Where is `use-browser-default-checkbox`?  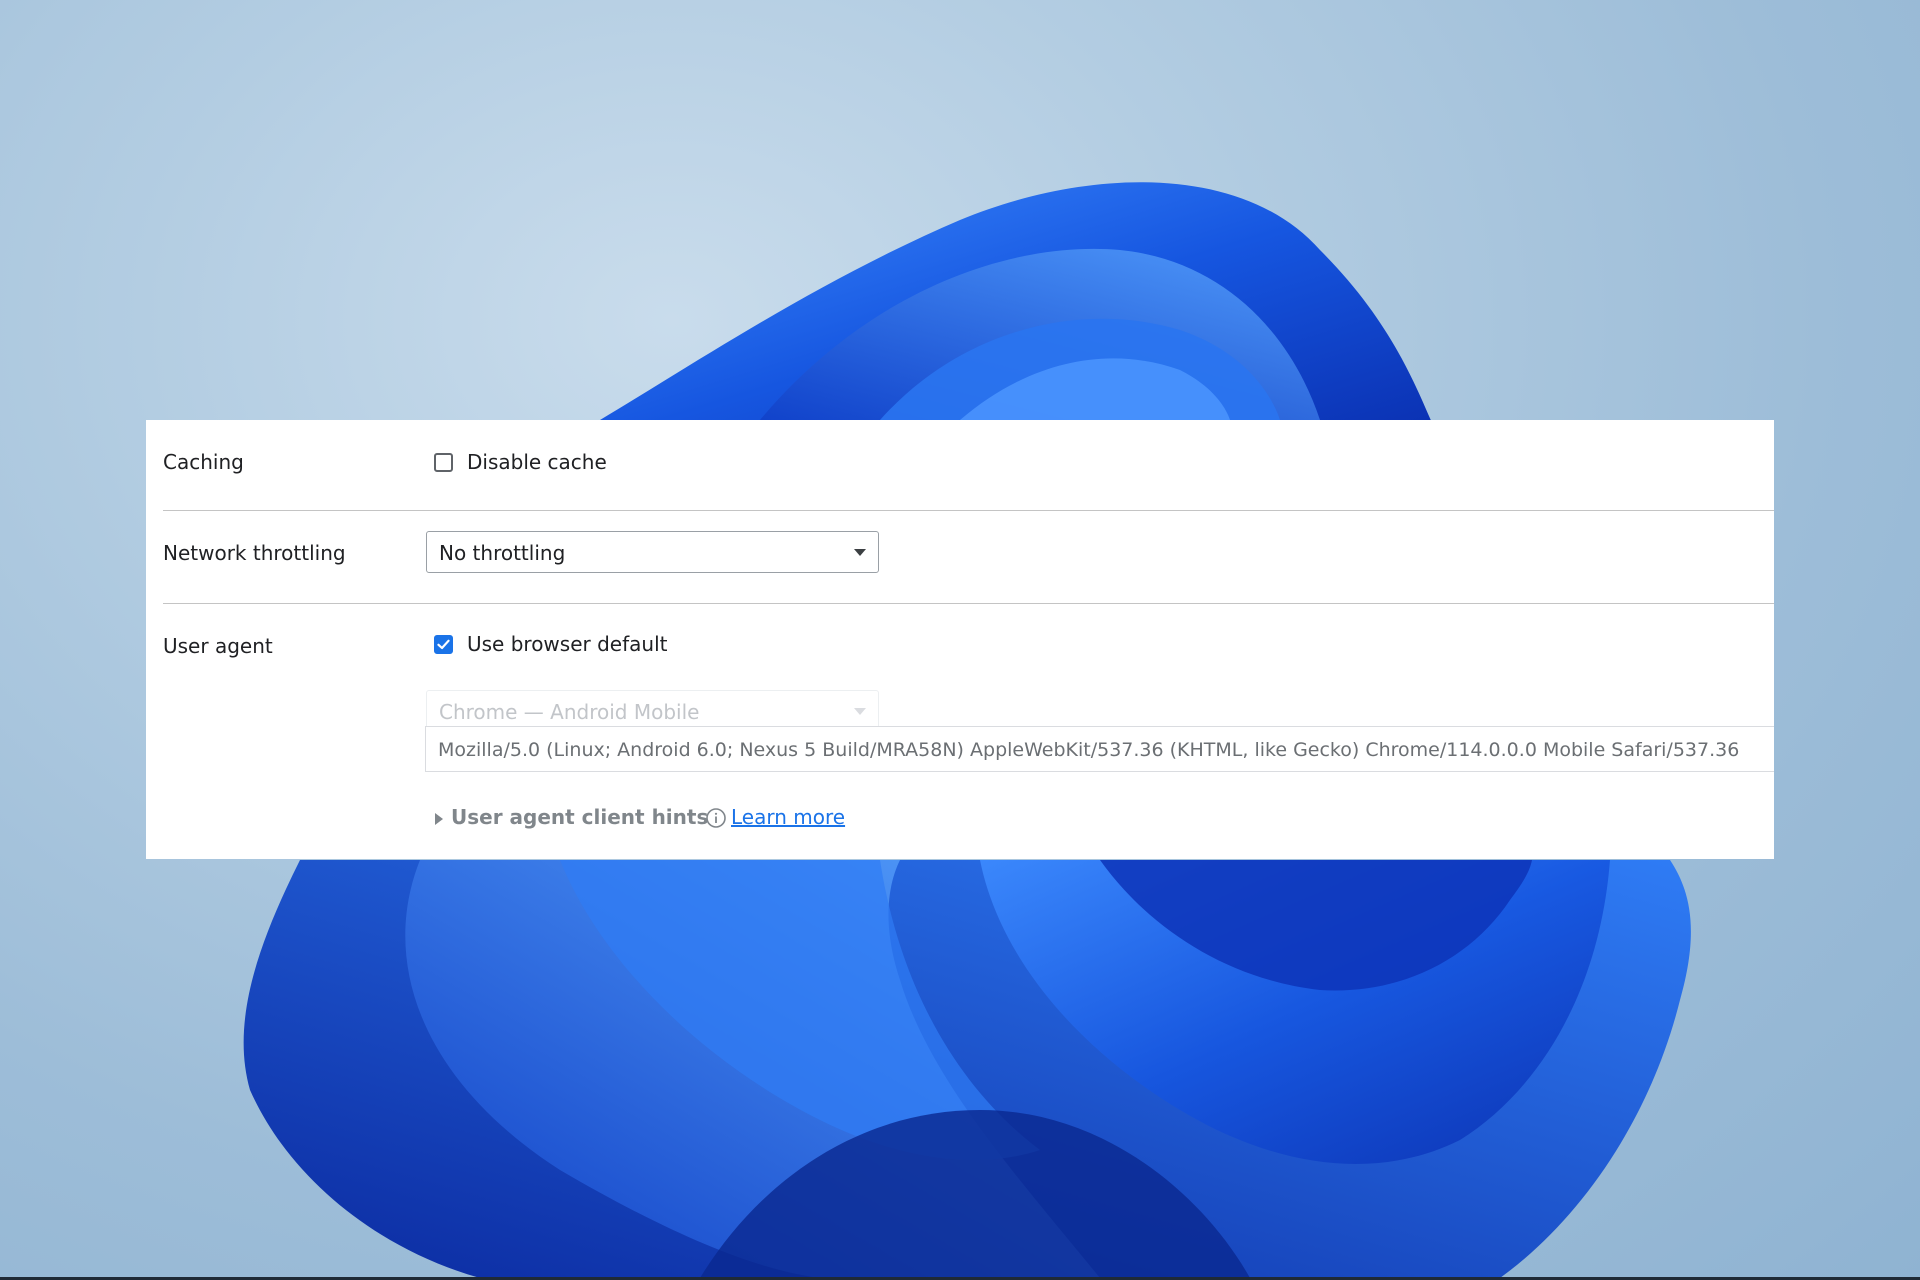 use-browser-default-checkbox is located at coordinates (443, 644).